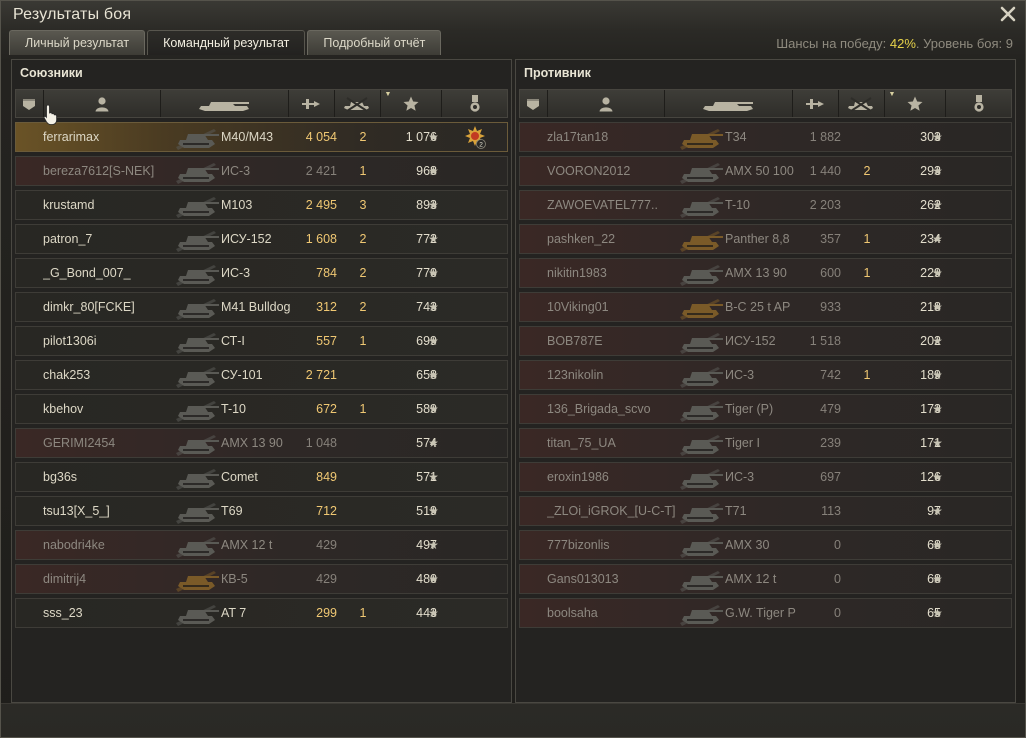 The height and width of the screenshot is (738, 1026). What do you see at coordinates (867, 375) in the screenshot?
I see `frags-value: 1` at bounding box center [867, 375].